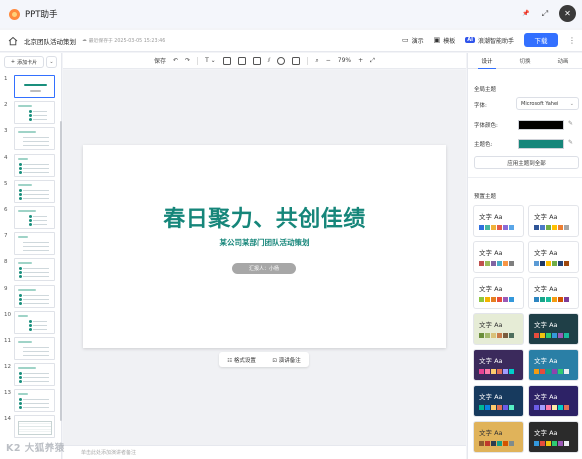  I want to click on fullscreen-icon: ⤢, so click(545, 14).